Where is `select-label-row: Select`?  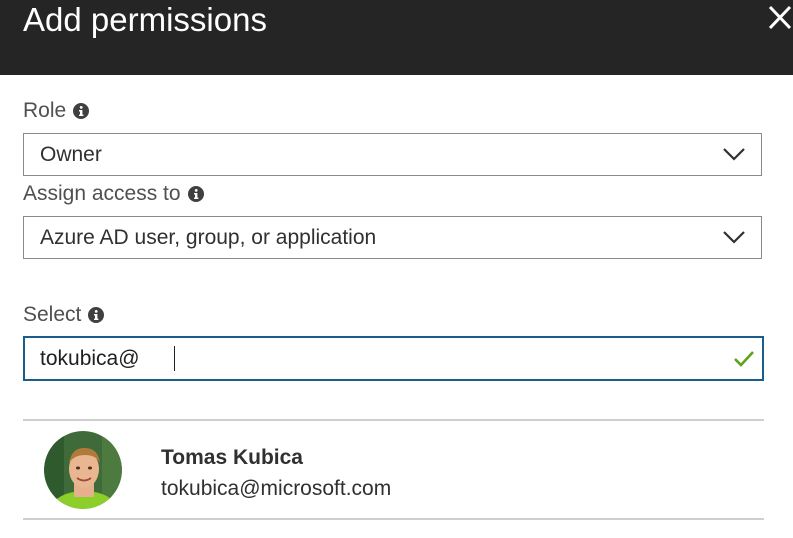
select-label-row: Select is located at coordinates (64, 315).